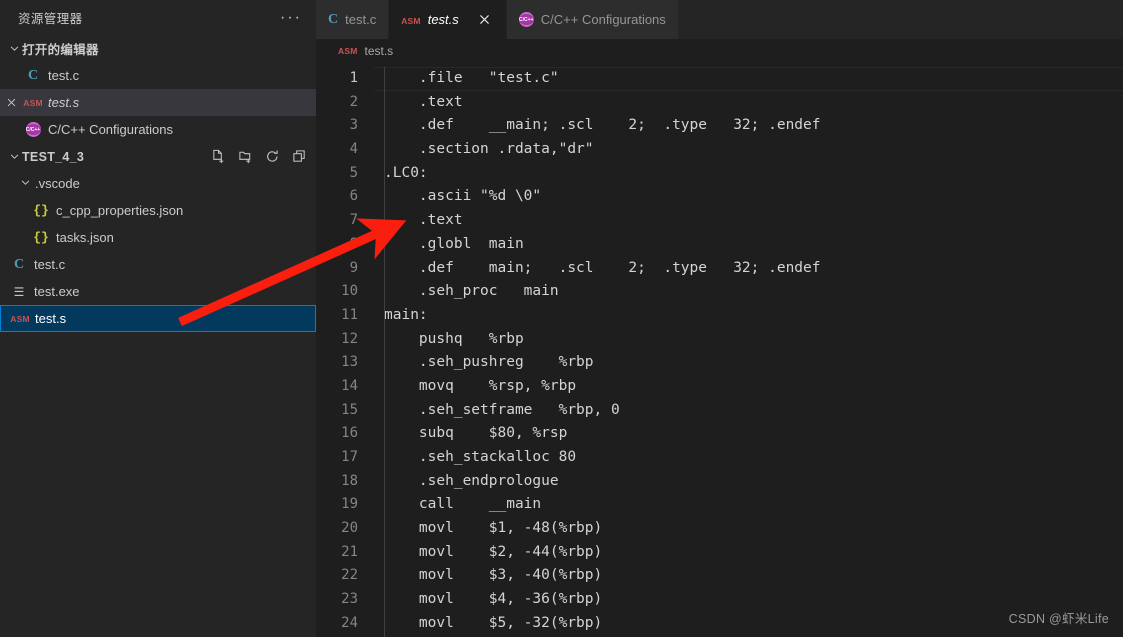  What do you see at coordinates (218, 157) in the screenshot?
I see `new-file-icon` at bounding box center [218, 157].